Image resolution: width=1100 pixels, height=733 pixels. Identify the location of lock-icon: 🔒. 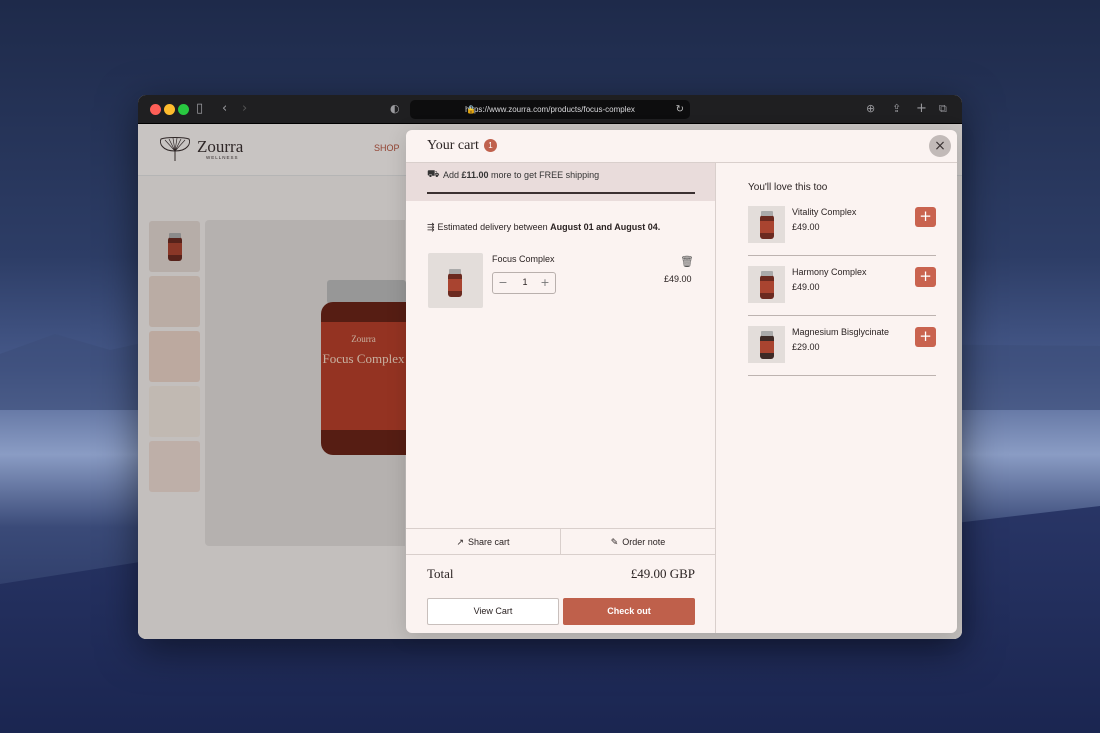
(471, 109).